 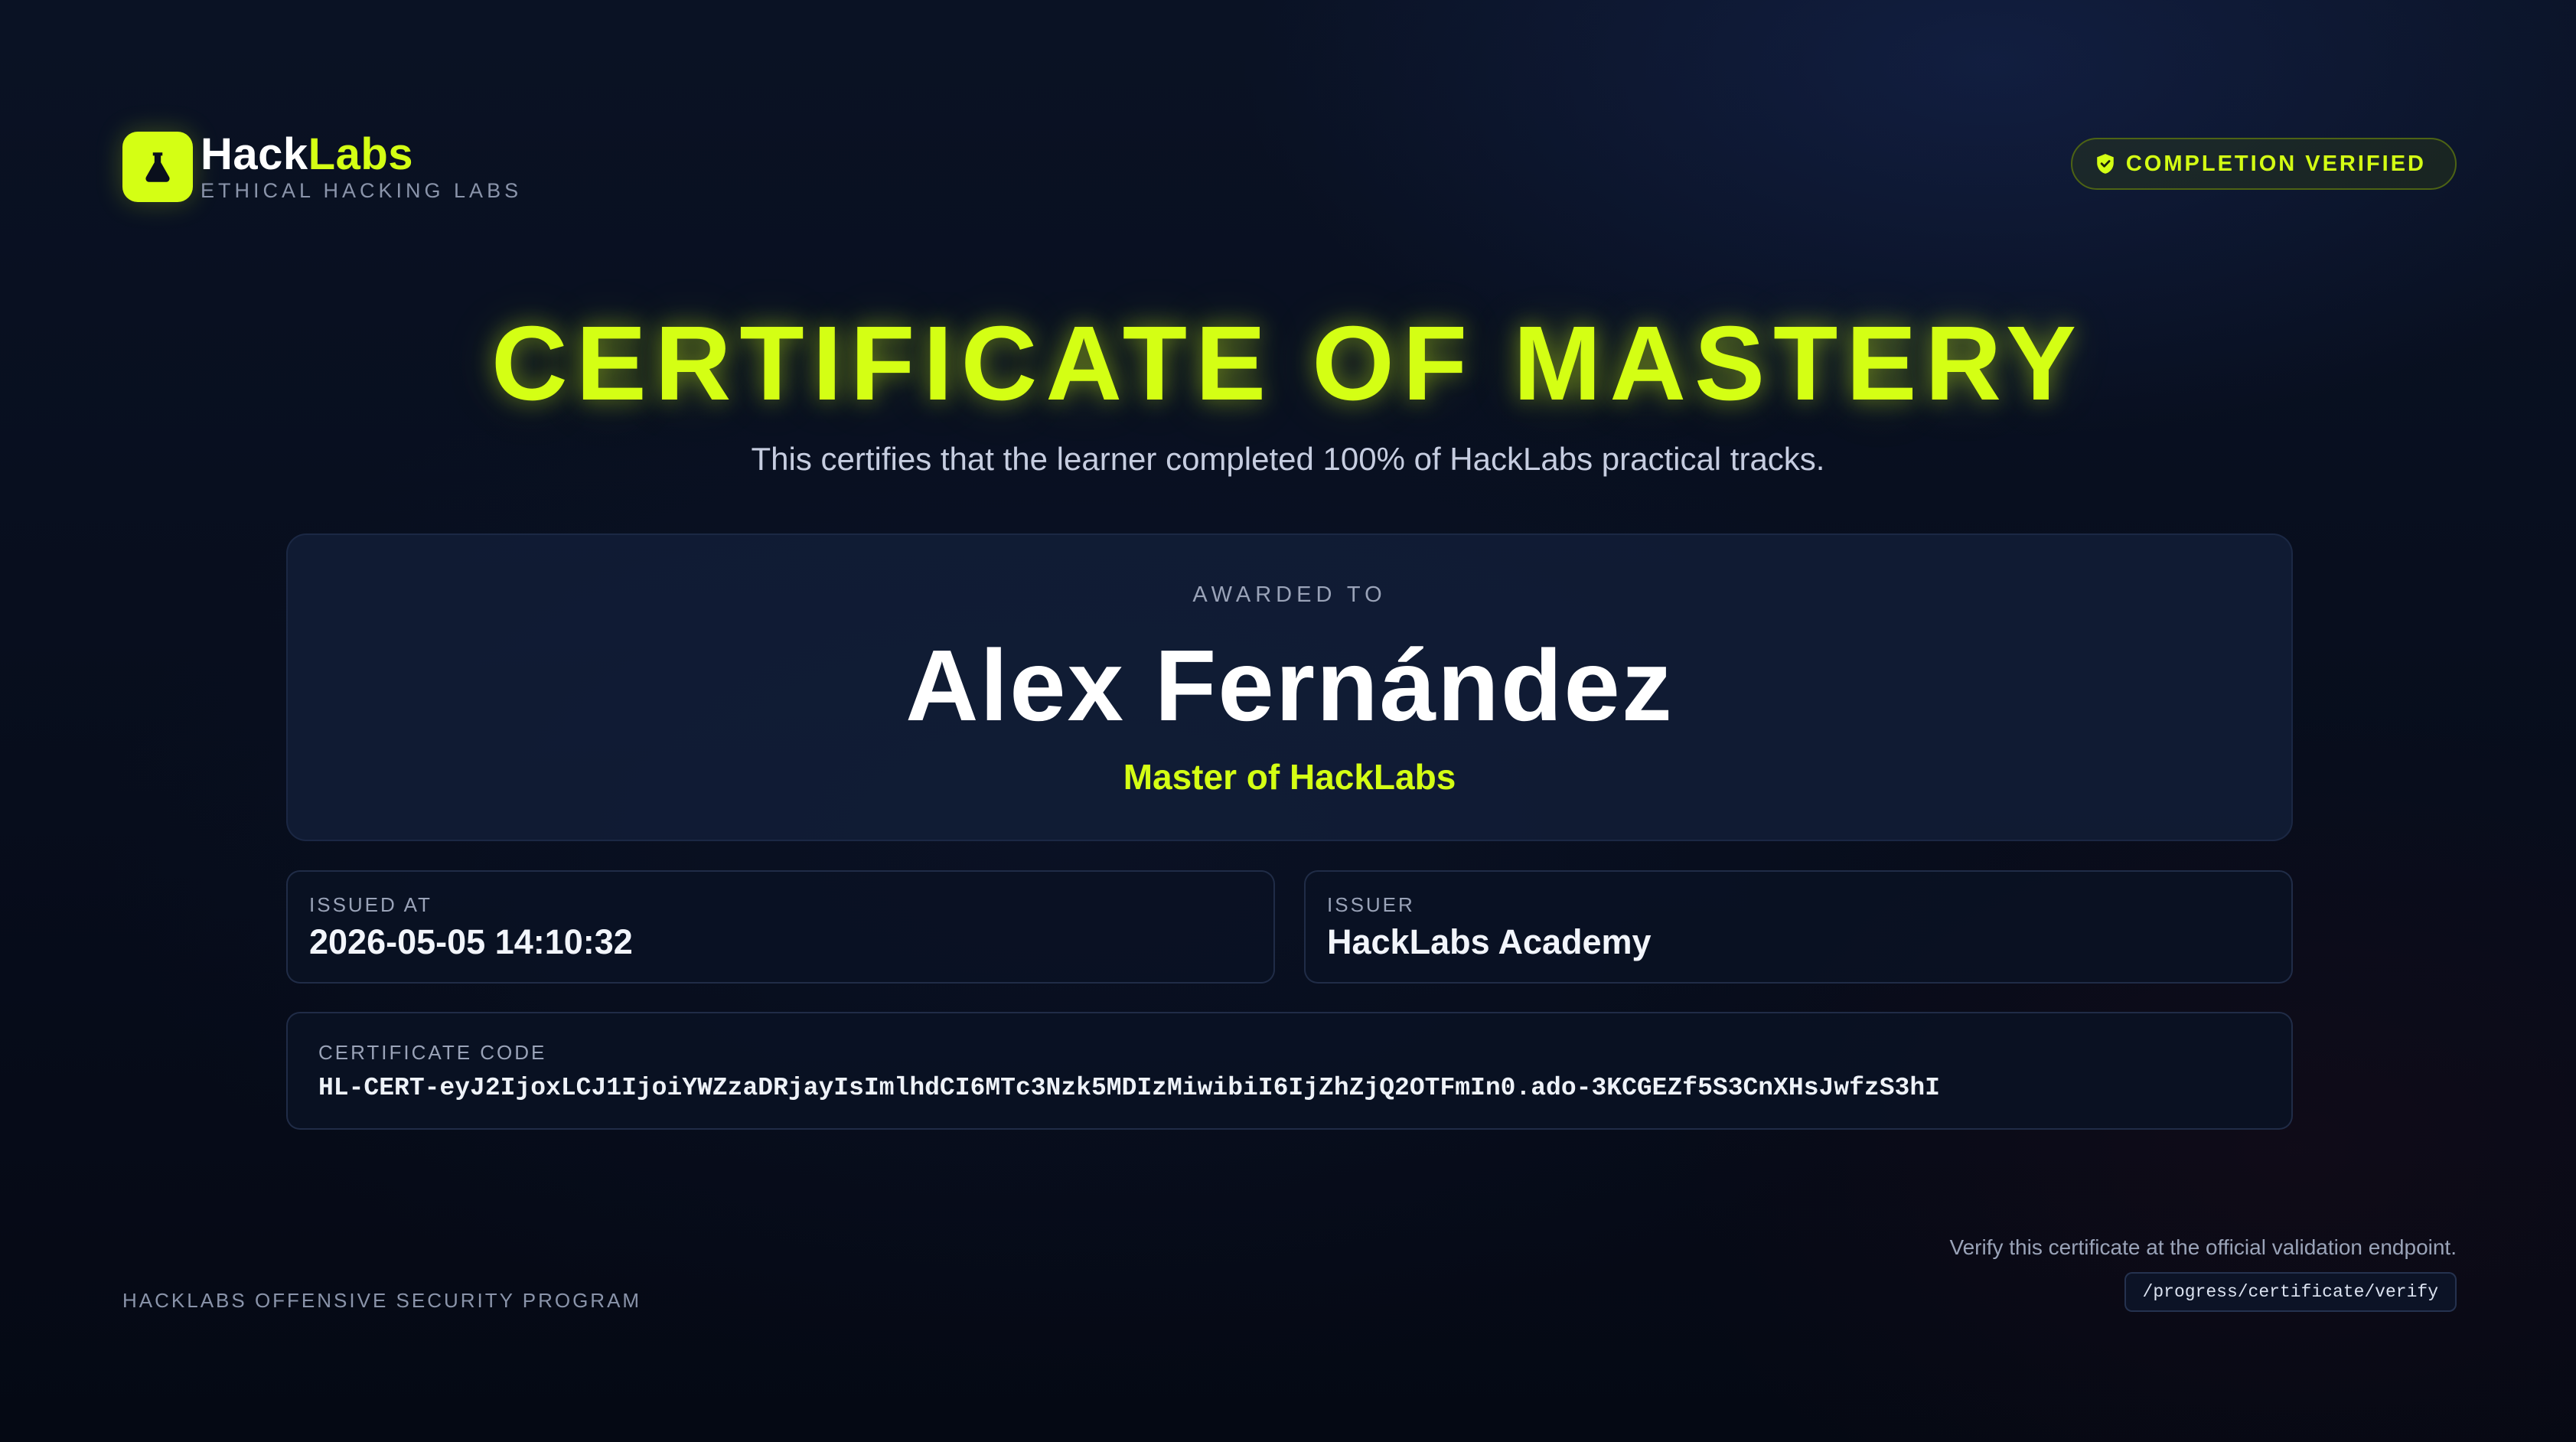 What do you see at coordinates (382, 1301) in the screenshot?
I see `footer-program: HACKLABS OFFENSIVE SECURITY PROGRAM` at bounding box center [382, 1301].